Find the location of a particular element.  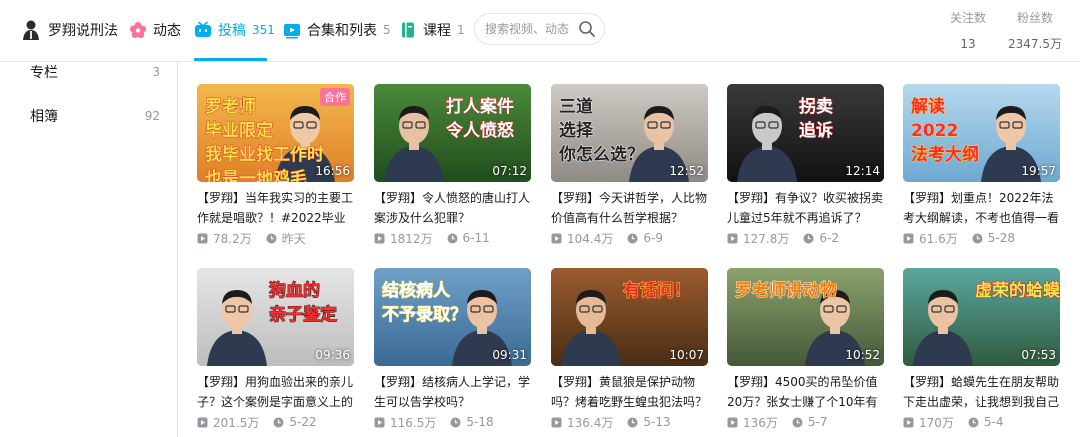

video-title: 【罗翔】蛤蟆先生在朋友帮助下走出虚荣，让我想到我自己 is located at coordinates (981, 392).